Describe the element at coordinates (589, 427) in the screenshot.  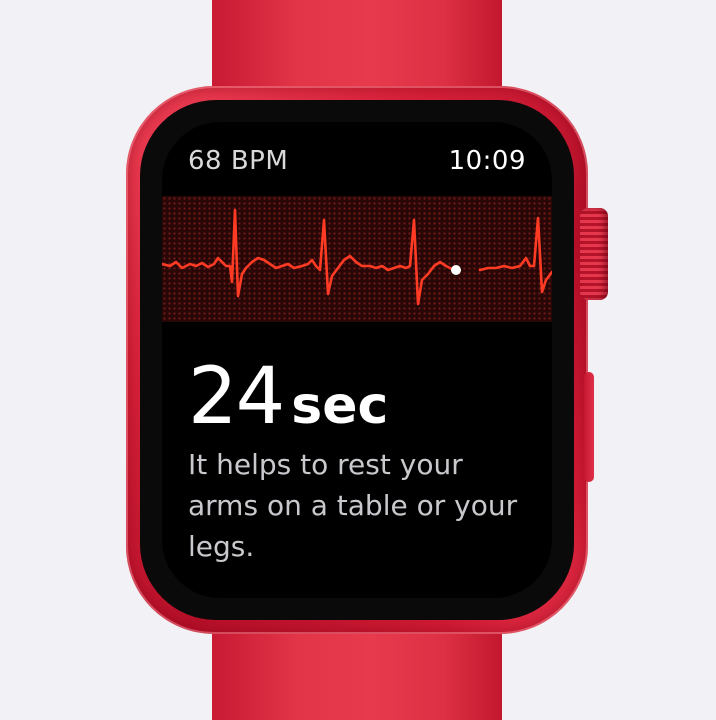
I see `side-button` at that location.